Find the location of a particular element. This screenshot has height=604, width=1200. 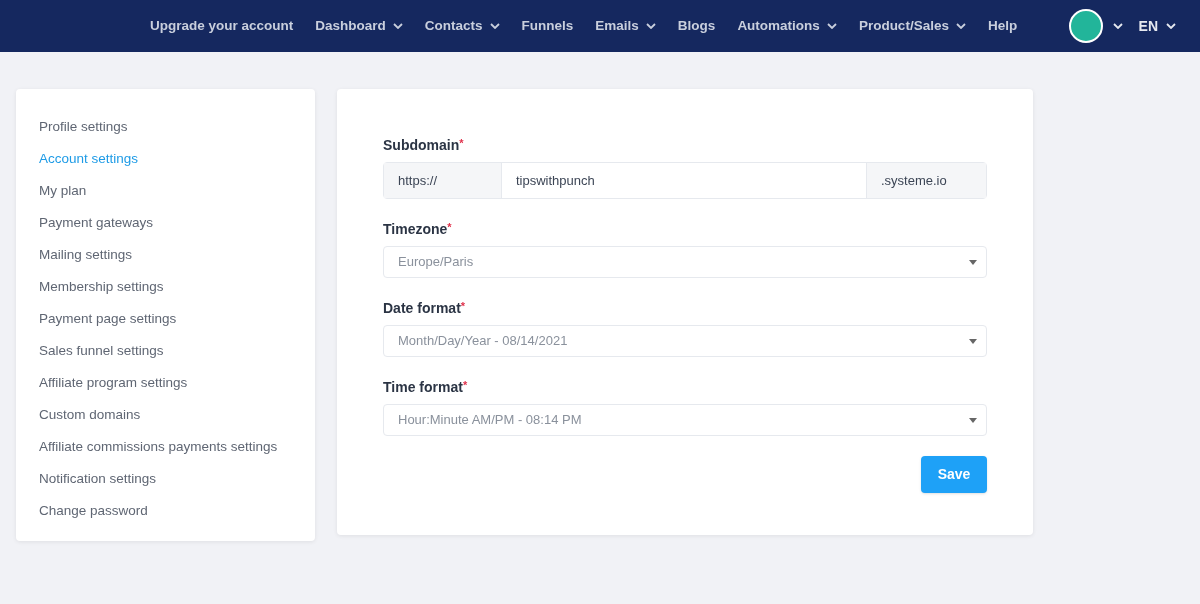

nav-link: Automations is located at coordinates (787, 26).